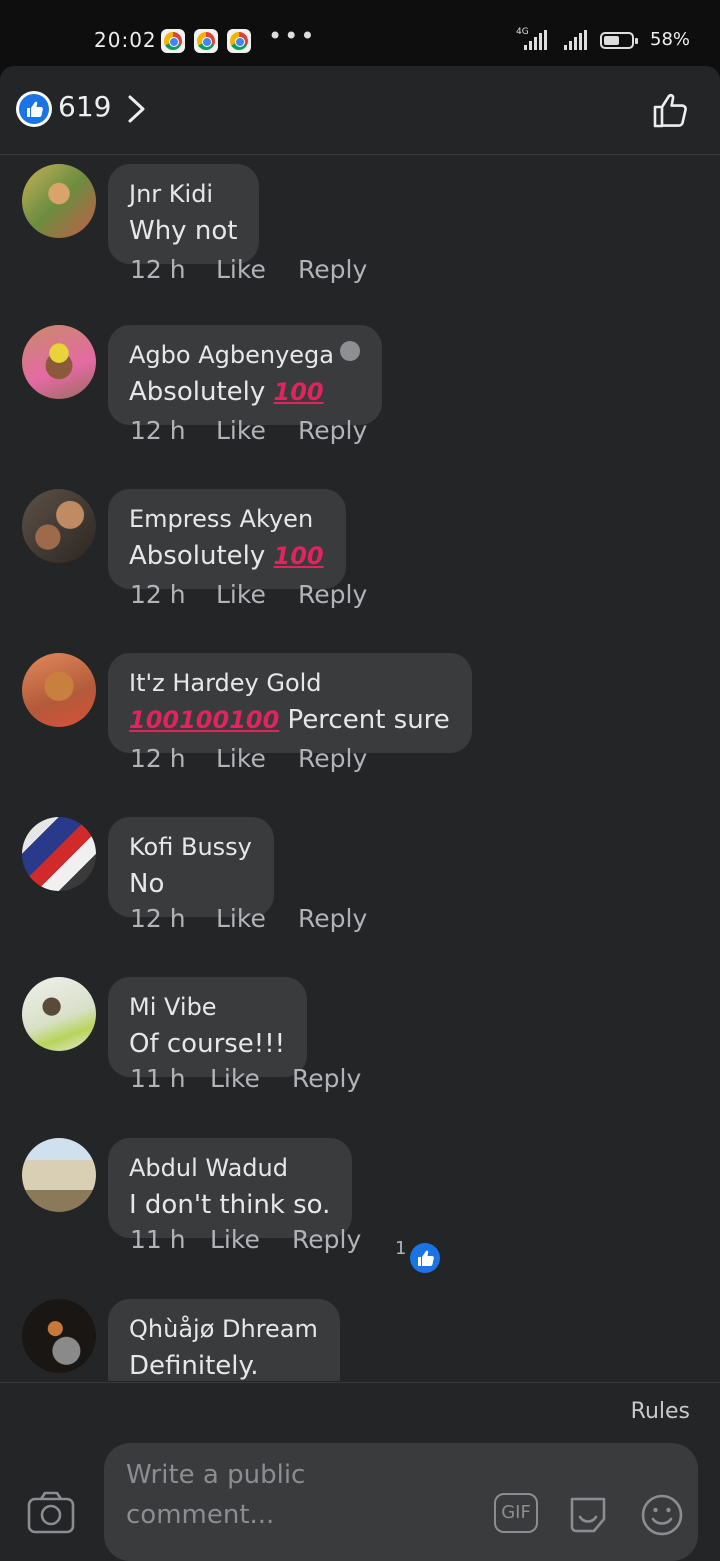  Describe the element at coordinates (400, 1248) in the screenshot. I see `reaction-count: 1` at that location.